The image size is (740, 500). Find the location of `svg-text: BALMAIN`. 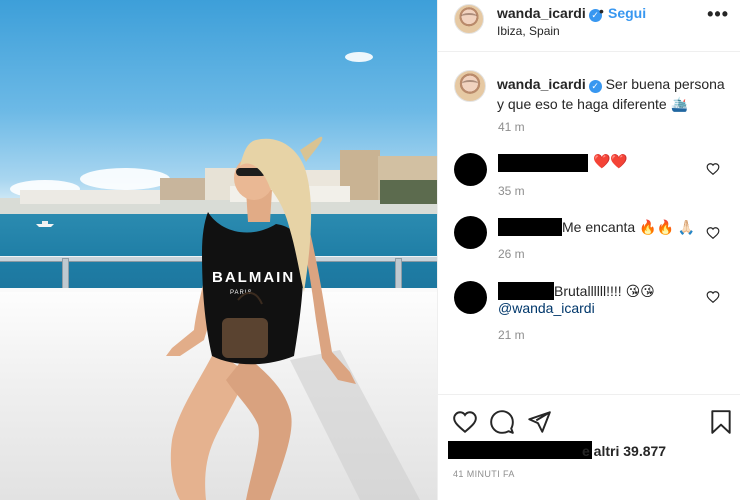

svg-text: BALMAIN is located at coordinates (253, 277).